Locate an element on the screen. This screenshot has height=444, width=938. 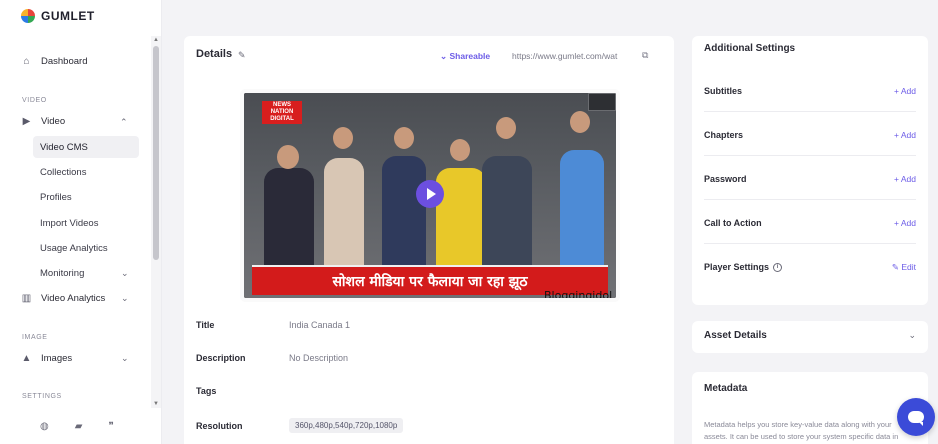
nav-dashboard: ⌂ Dashboard is located at coordinates (54, 61).